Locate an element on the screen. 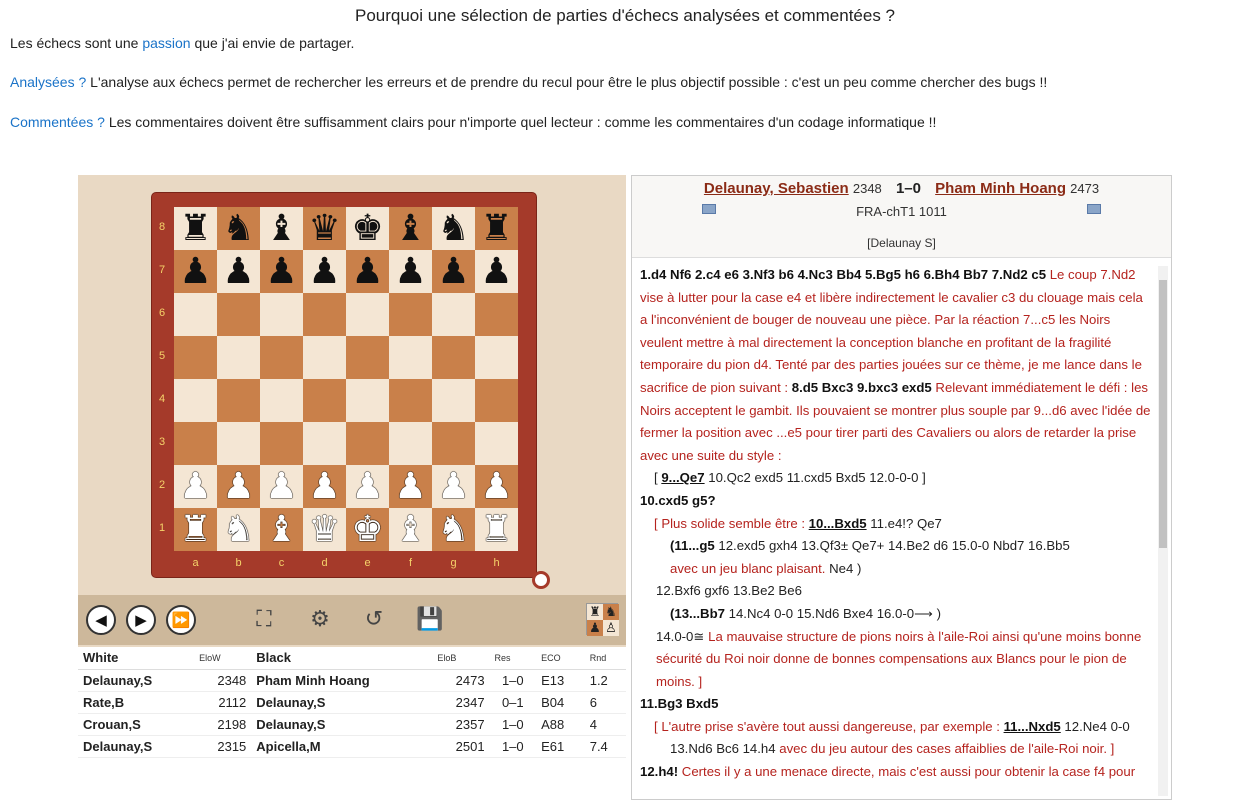 This screenshot has width=1250, height=806. square-a4 is located at coordinates (195, 400).